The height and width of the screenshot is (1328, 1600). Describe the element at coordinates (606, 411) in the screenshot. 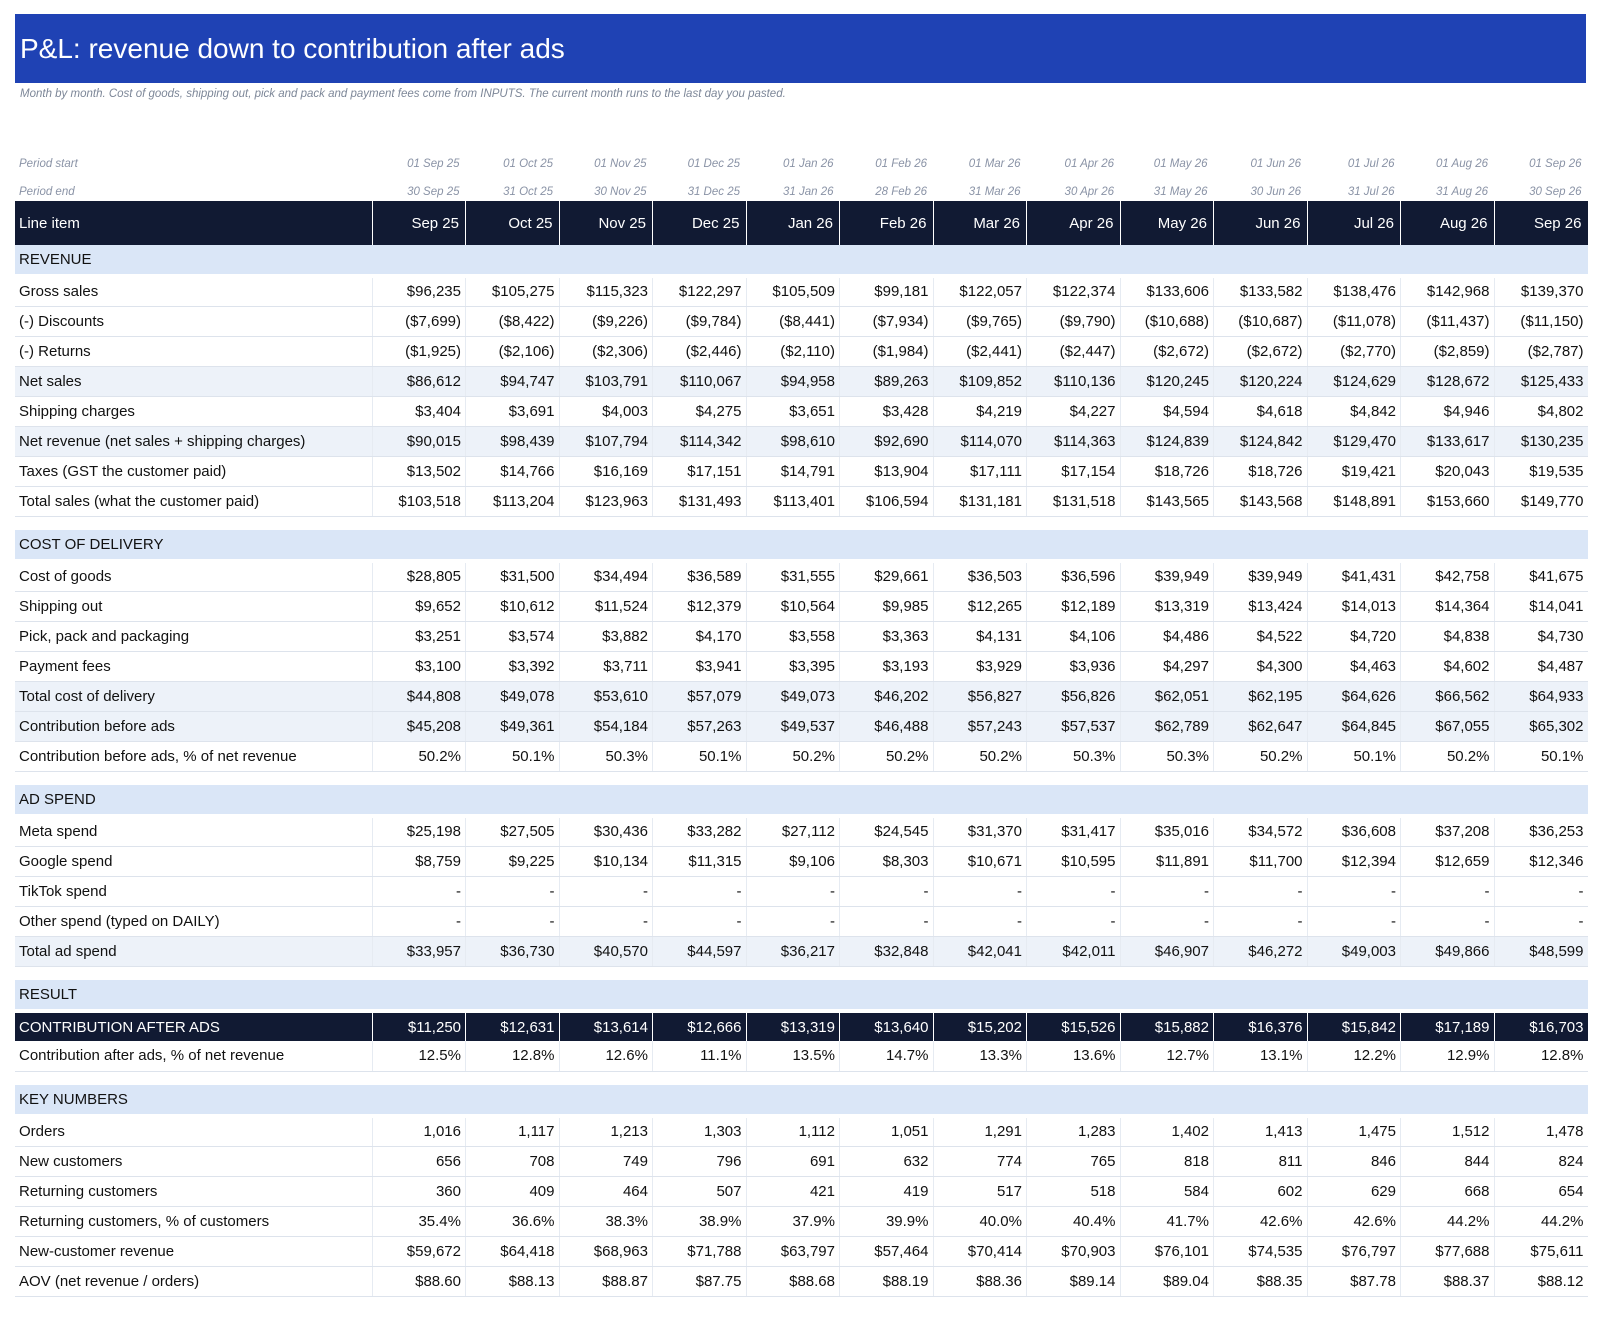

I see `row-value: $4,003` at that location.